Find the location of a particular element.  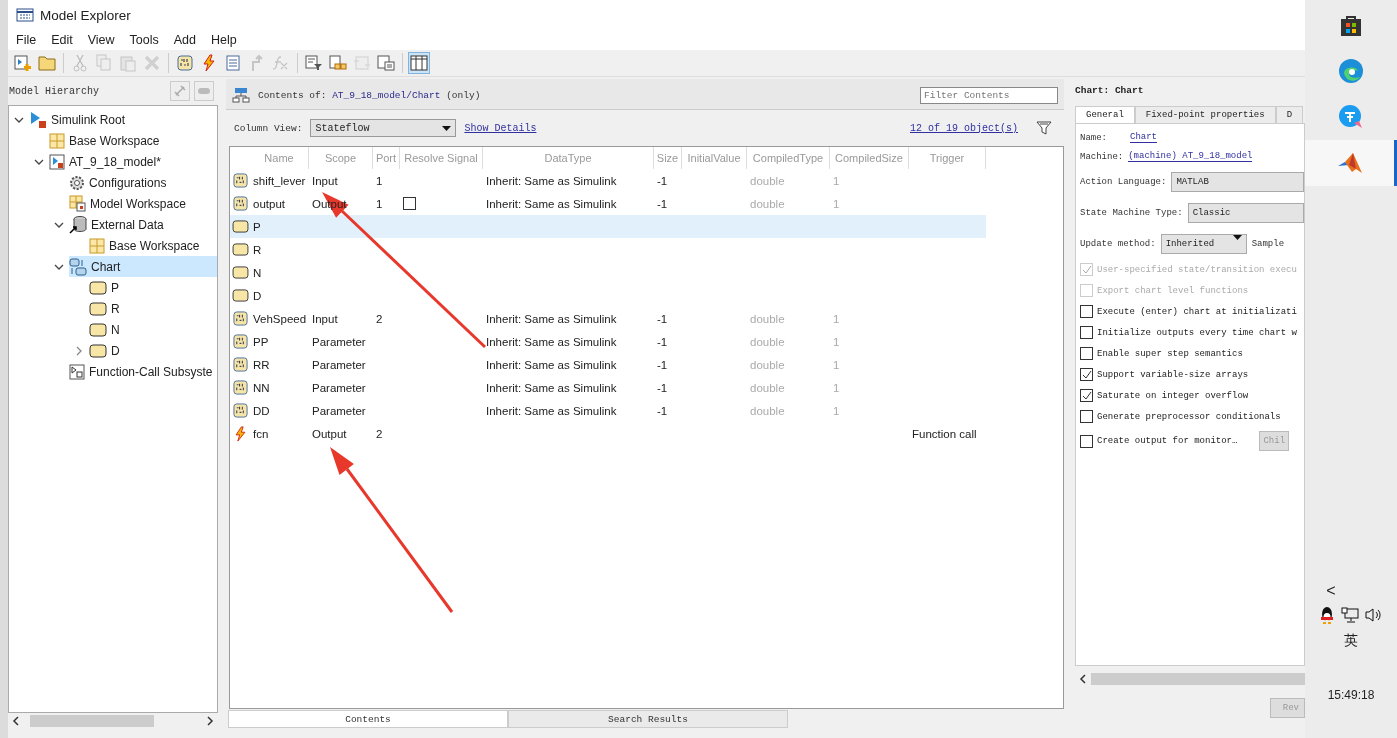

network-icon is located at coordinates (1350, 615).